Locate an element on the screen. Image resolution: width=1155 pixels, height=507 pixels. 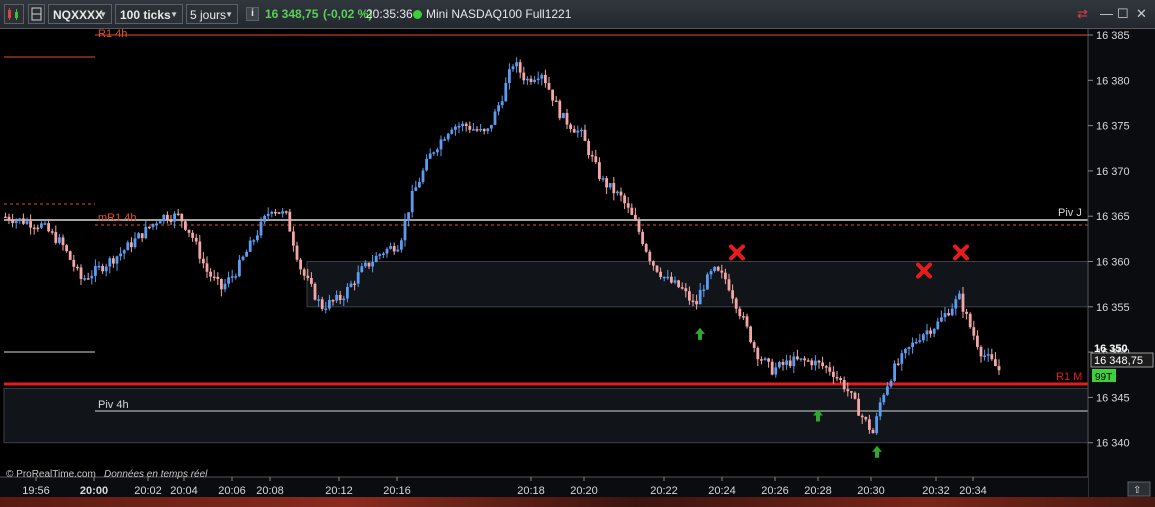
x-tick-label: 20:16 is located at coordinates (397, 491).